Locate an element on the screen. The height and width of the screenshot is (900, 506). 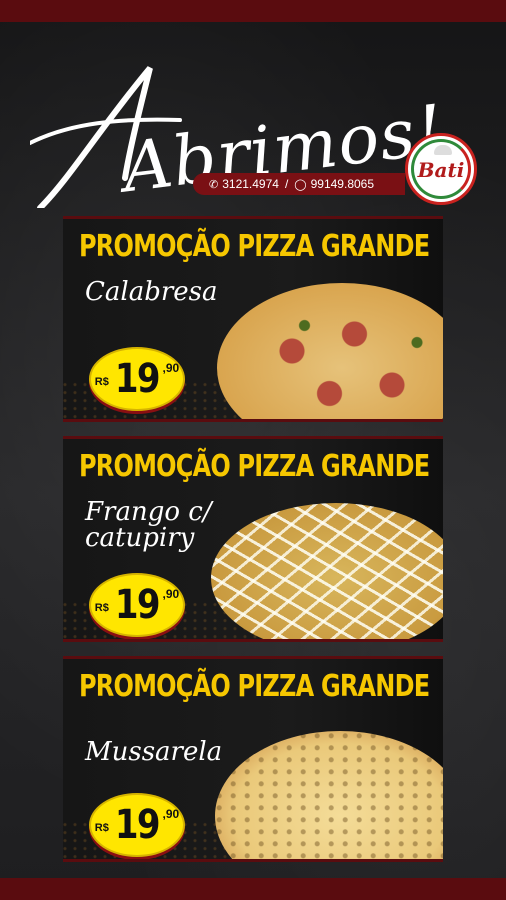
flavor-name: Mussarela is located at coordinates (154, 752).